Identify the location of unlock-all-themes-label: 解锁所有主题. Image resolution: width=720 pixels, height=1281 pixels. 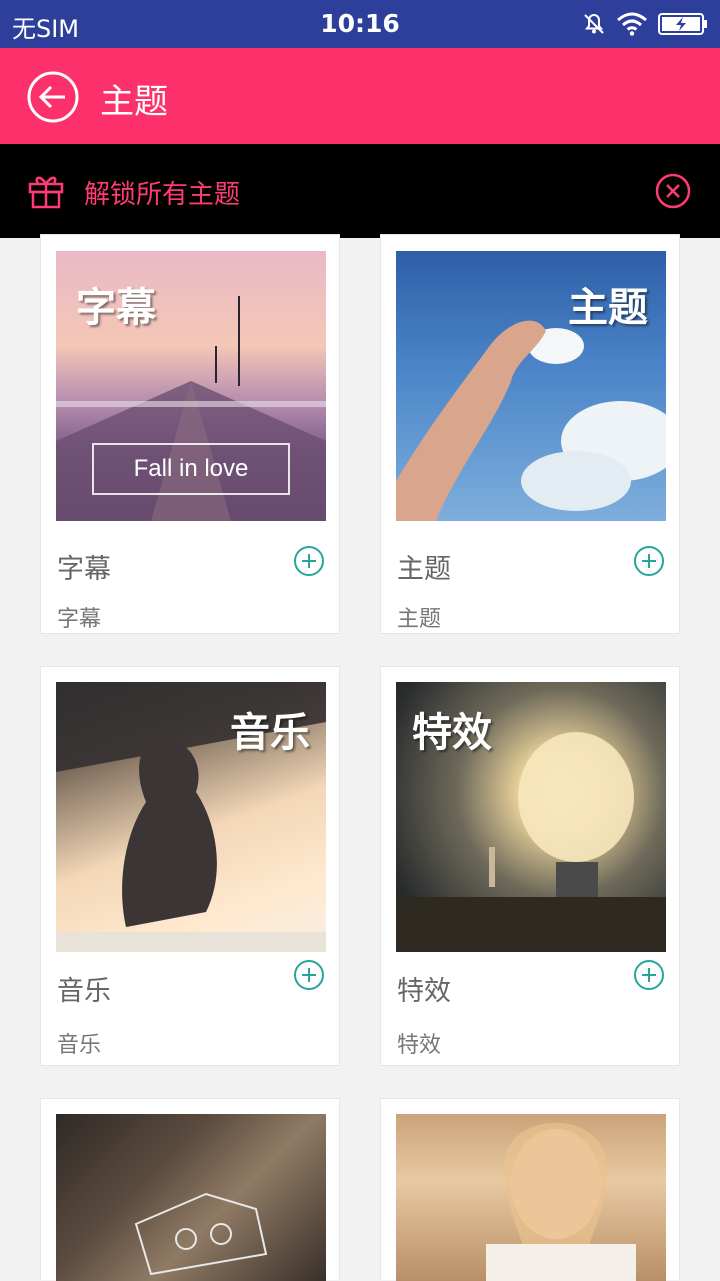
(162, 195).